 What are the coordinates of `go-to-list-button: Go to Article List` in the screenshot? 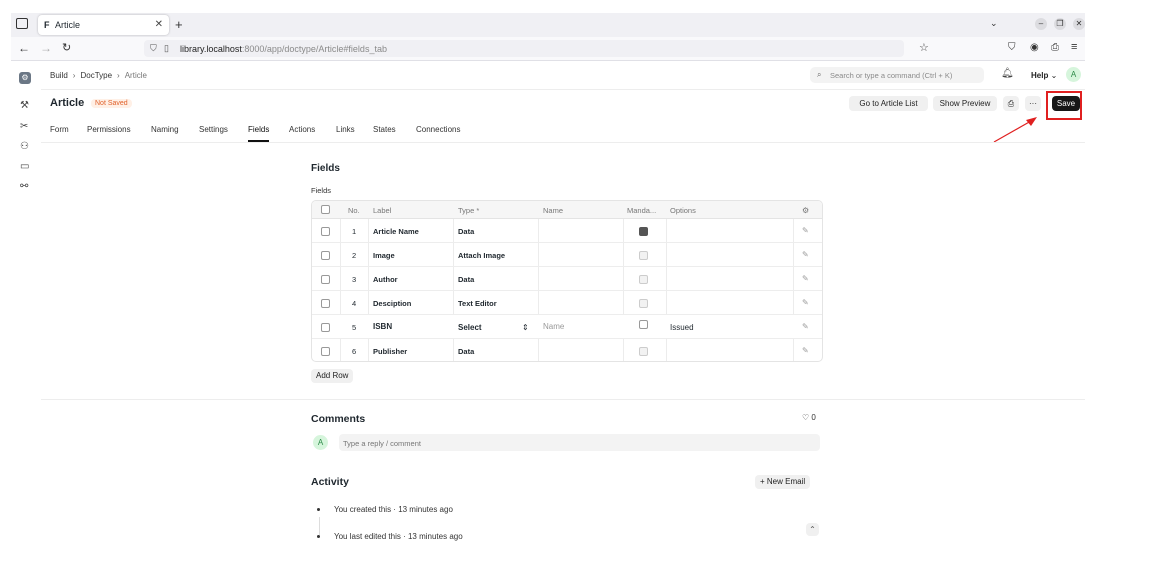 It's located at (888, 103).